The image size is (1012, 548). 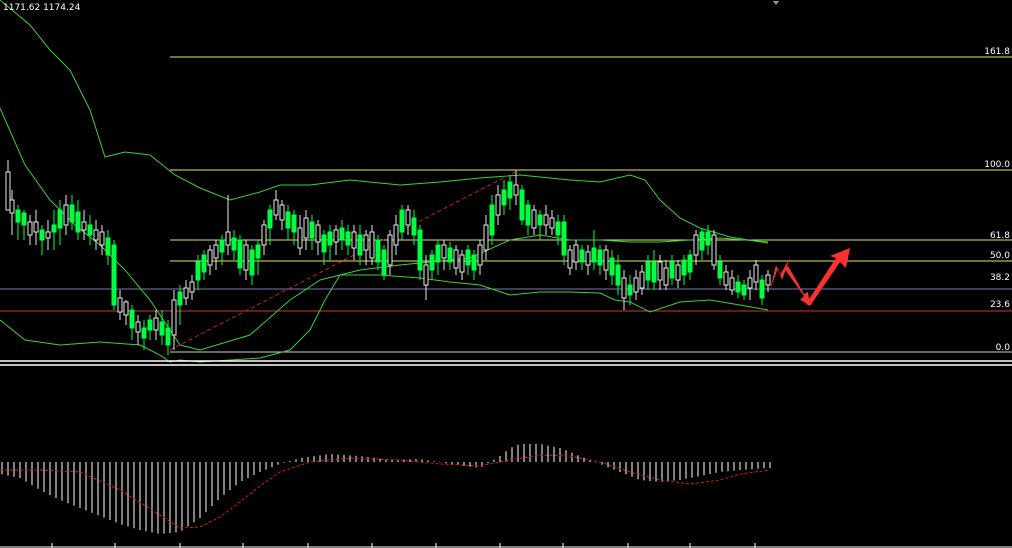 What do you see at coordinates (1000, 236) in the screenshot?
I see `fib-label-2: 61.8` at bounding box center [1000, 236].